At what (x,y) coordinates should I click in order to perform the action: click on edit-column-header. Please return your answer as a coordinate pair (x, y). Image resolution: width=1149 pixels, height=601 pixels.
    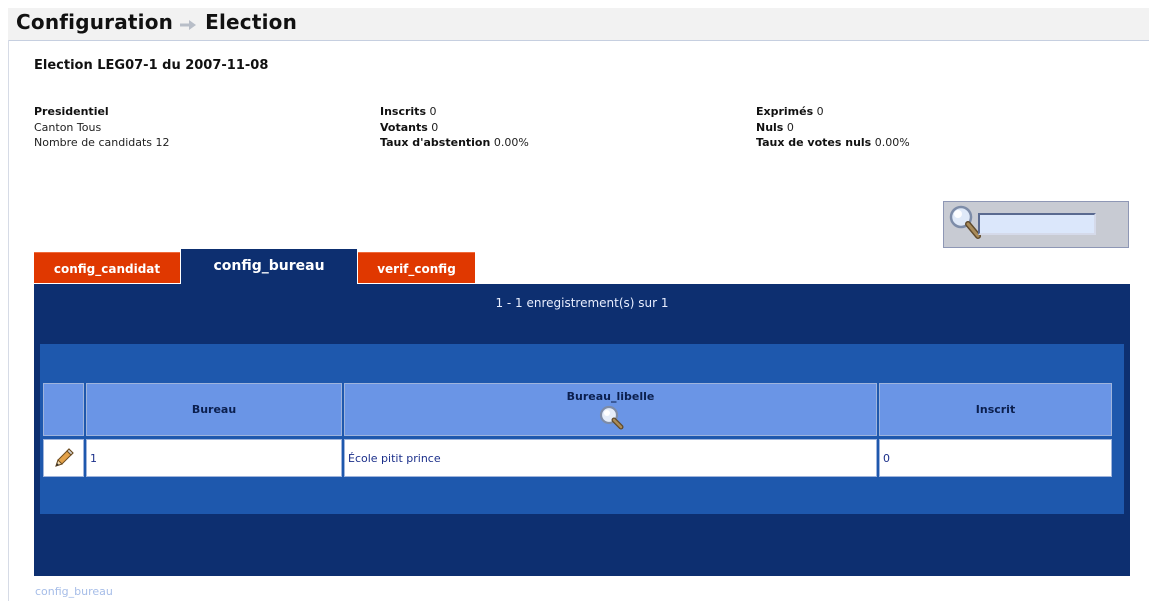
    Looking at the image, I should click on (63, 409).